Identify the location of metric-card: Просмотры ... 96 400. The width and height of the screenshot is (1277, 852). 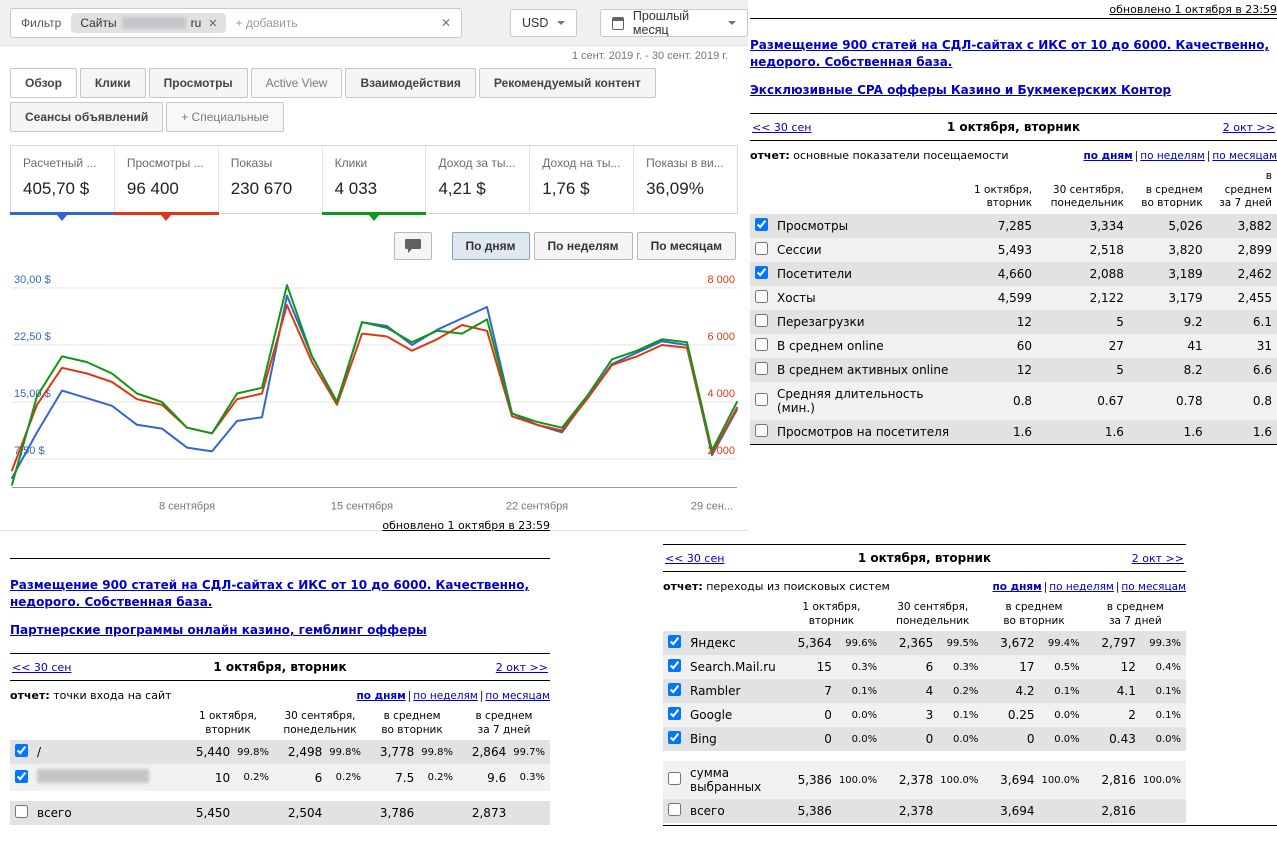
(166, 183).